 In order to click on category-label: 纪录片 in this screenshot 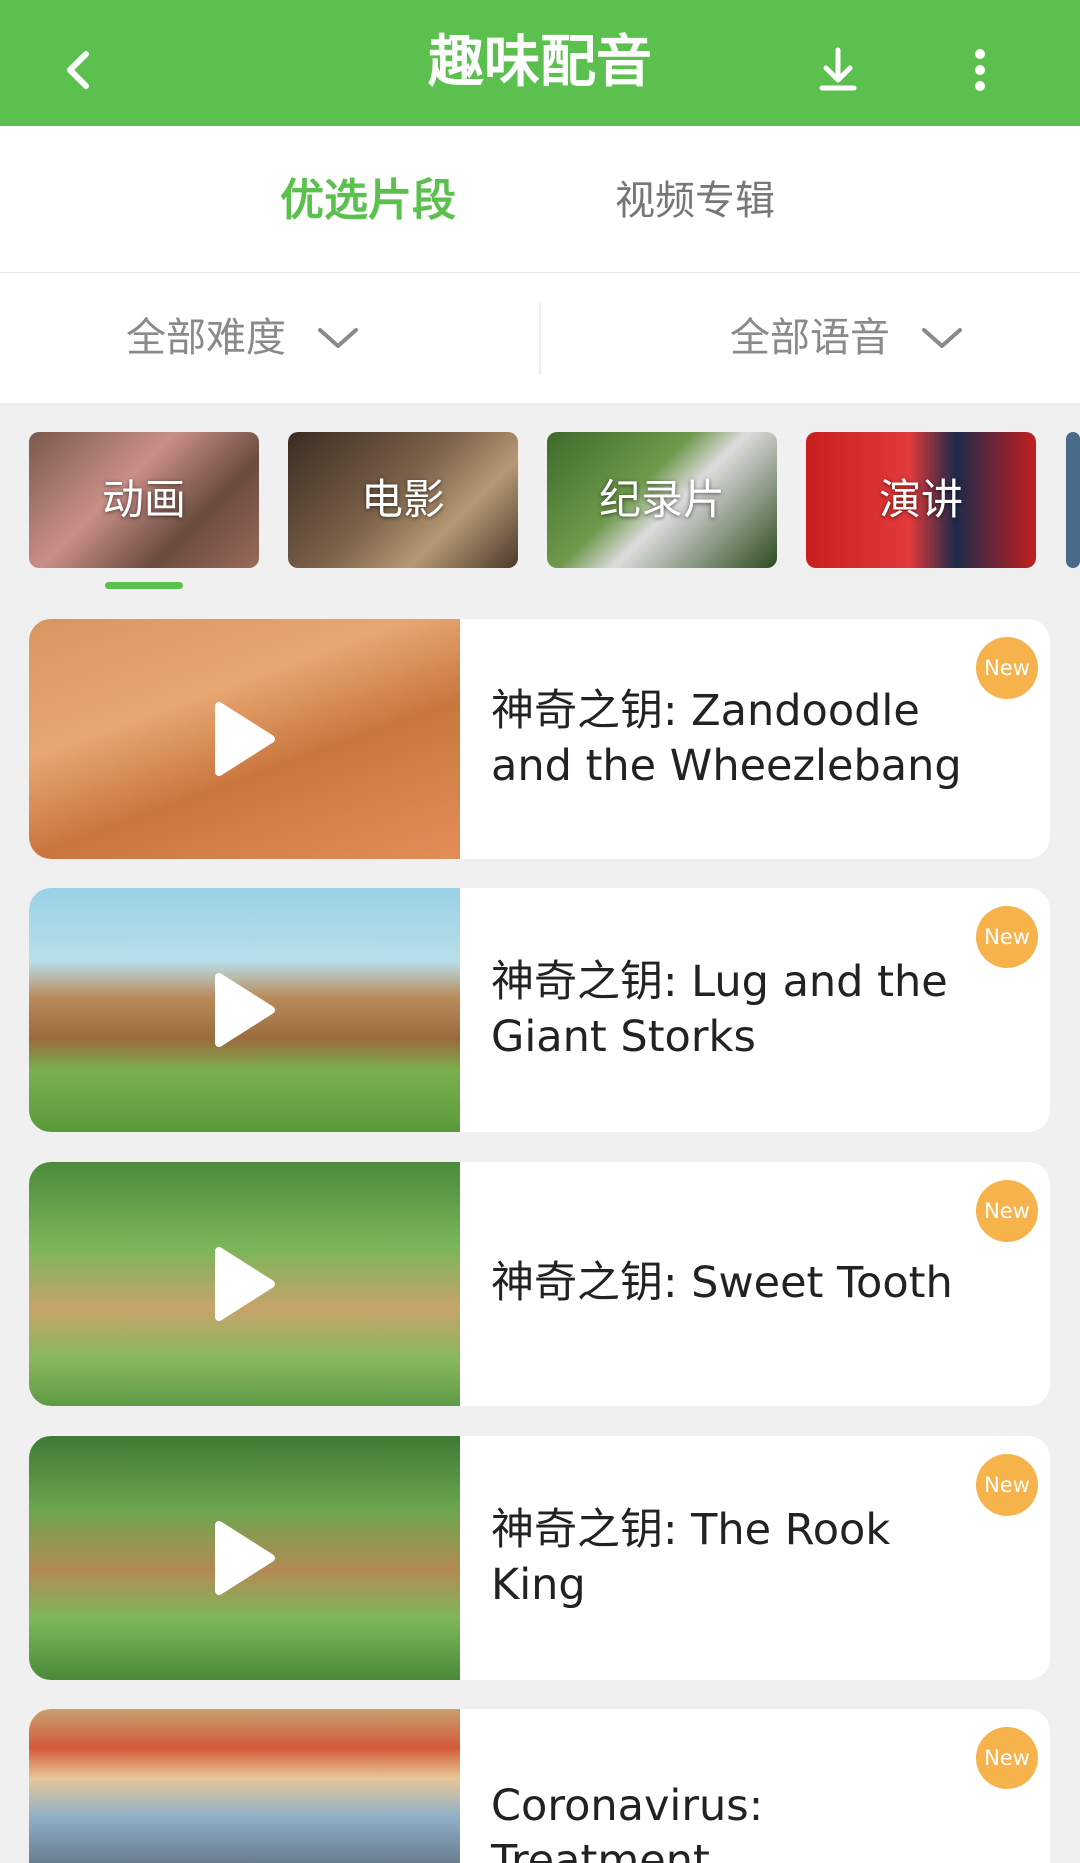, I will do `click(661, 499)`.